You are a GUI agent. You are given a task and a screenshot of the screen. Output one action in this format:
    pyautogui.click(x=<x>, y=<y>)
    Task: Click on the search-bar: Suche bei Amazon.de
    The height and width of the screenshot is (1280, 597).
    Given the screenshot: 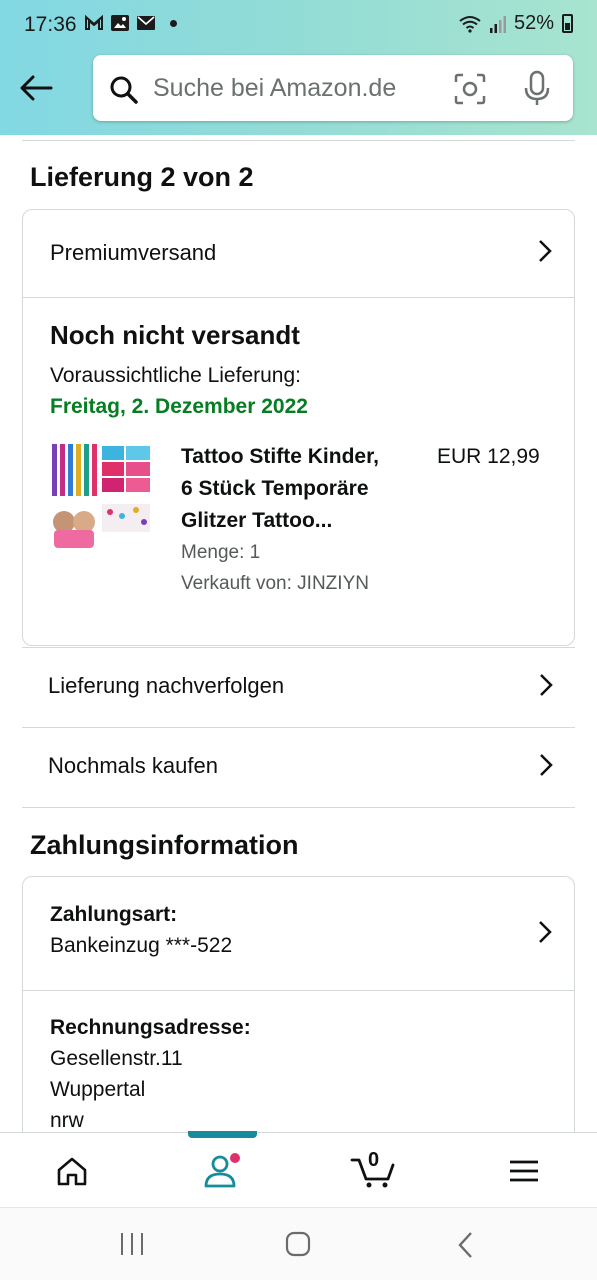 What is the action you would take?
    pyautogui.click(x=333, y=88)
    